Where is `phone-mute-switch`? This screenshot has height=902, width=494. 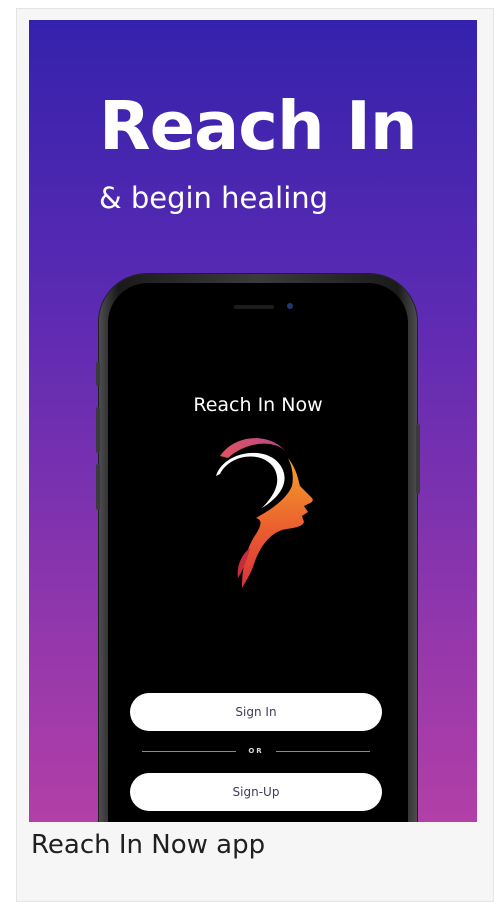
phone-mute-switch is located at coordinates (98, 374).